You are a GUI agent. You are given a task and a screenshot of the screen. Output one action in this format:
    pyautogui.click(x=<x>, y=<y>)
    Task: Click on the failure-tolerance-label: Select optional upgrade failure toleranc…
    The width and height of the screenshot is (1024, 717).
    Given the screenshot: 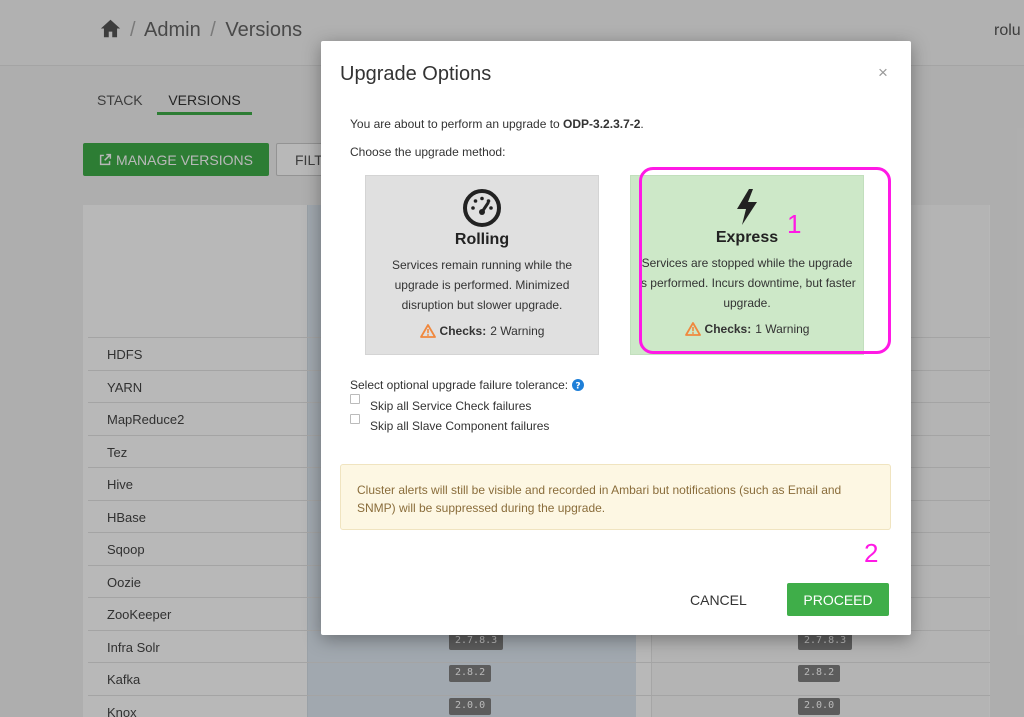 What is the action you would take?
    pyautogui.click(x=467, y=385)
    